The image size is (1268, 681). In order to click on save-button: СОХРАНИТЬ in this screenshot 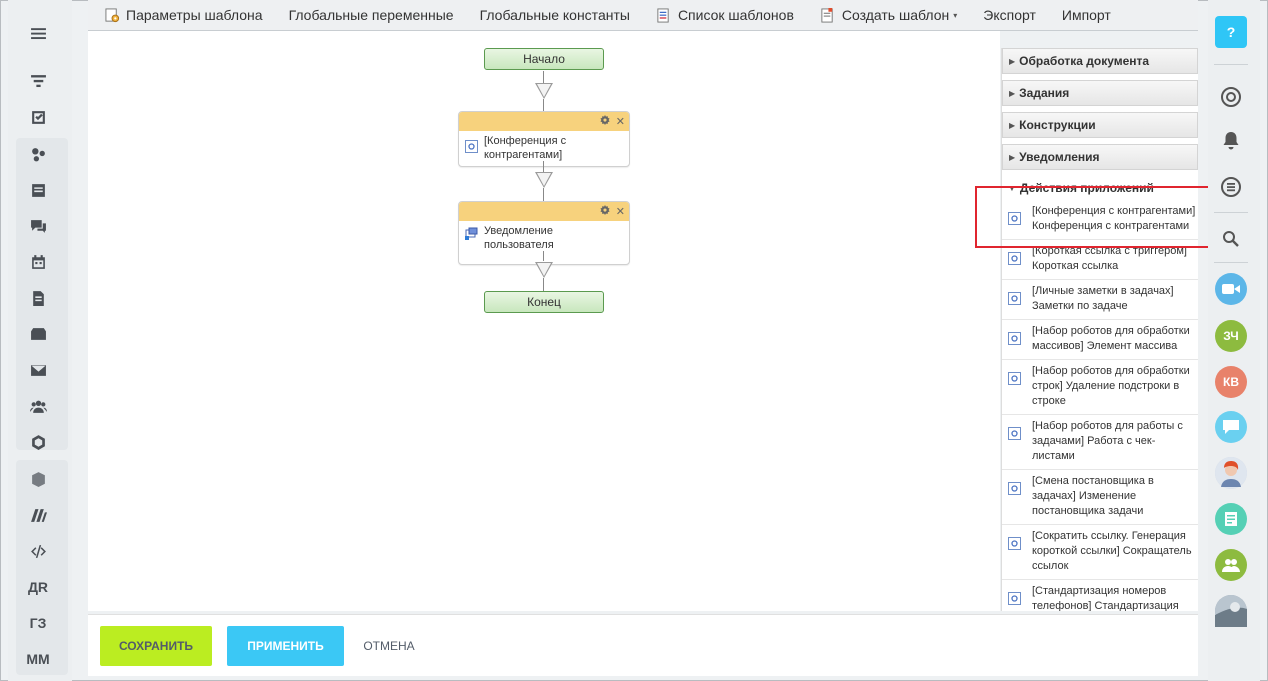, I will do `click(156, 645)`.